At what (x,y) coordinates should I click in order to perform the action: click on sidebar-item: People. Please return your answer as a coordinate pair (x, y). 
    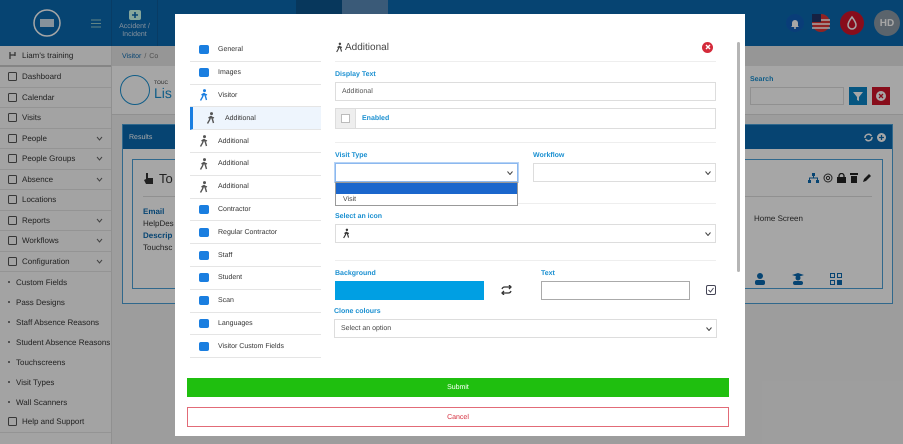
    Looking at the image, I should click on (55, 138).